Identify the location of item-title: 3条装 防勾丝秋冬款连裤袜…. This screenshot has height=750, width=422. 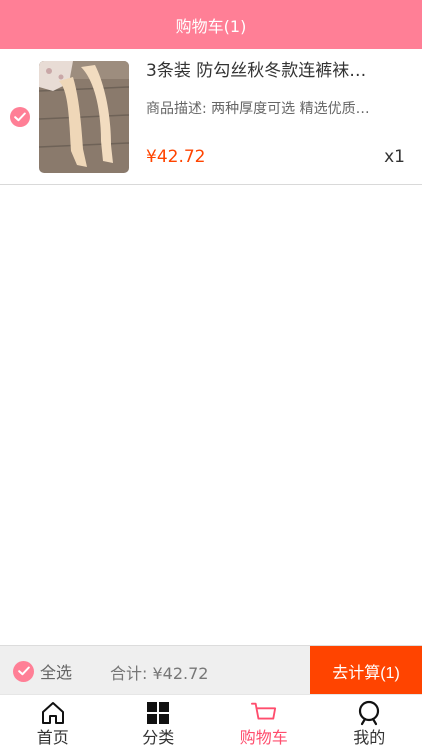
(274, 71).